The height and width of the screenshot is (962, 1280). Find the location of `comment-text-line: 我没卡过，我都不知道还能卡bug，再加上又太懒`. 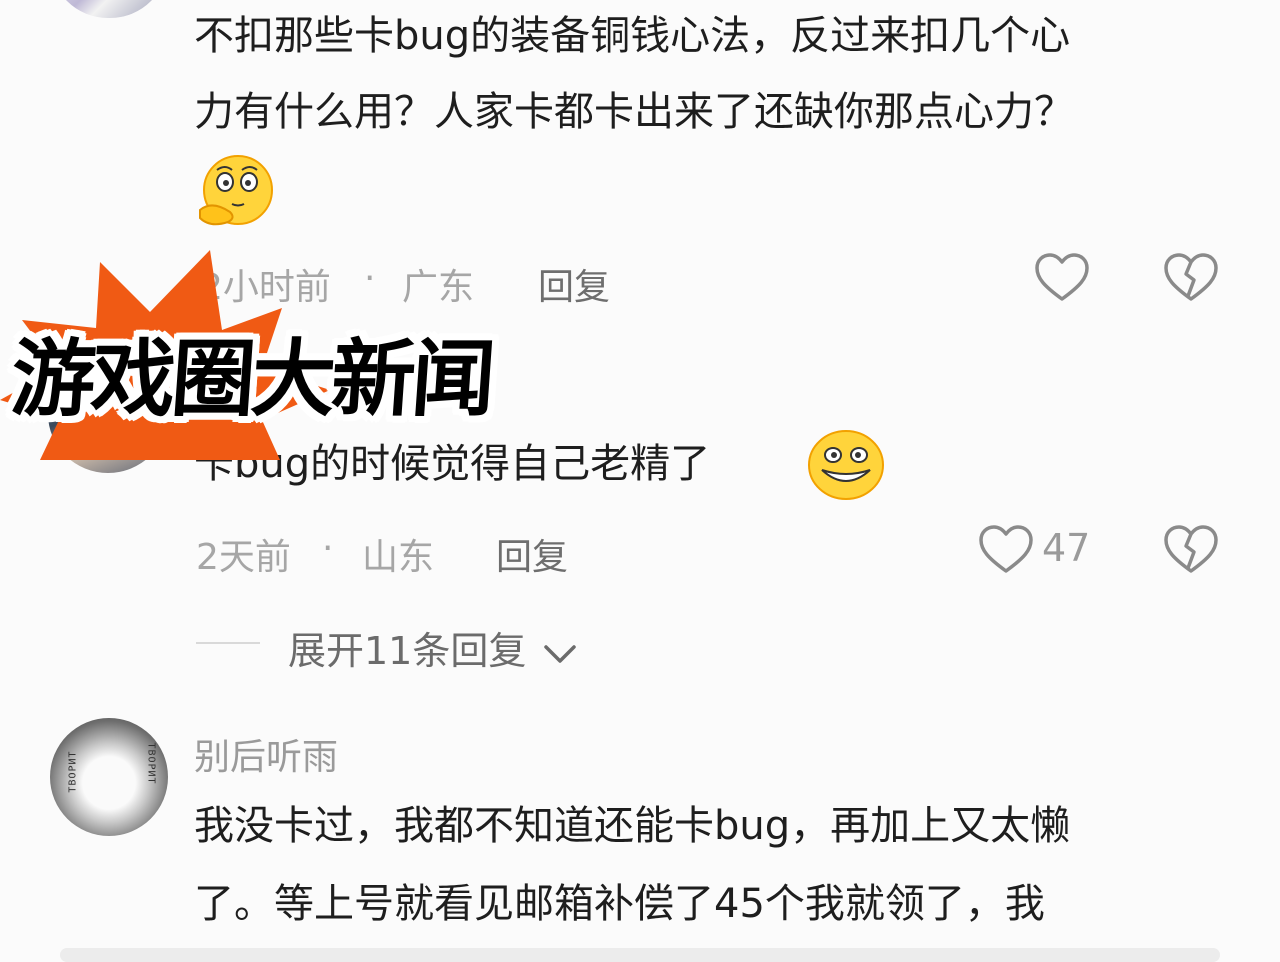

comment-text-line: 我没卡过，我都不知道还能卡bug，再加上又太懒 is located at coordinates (632, 826).